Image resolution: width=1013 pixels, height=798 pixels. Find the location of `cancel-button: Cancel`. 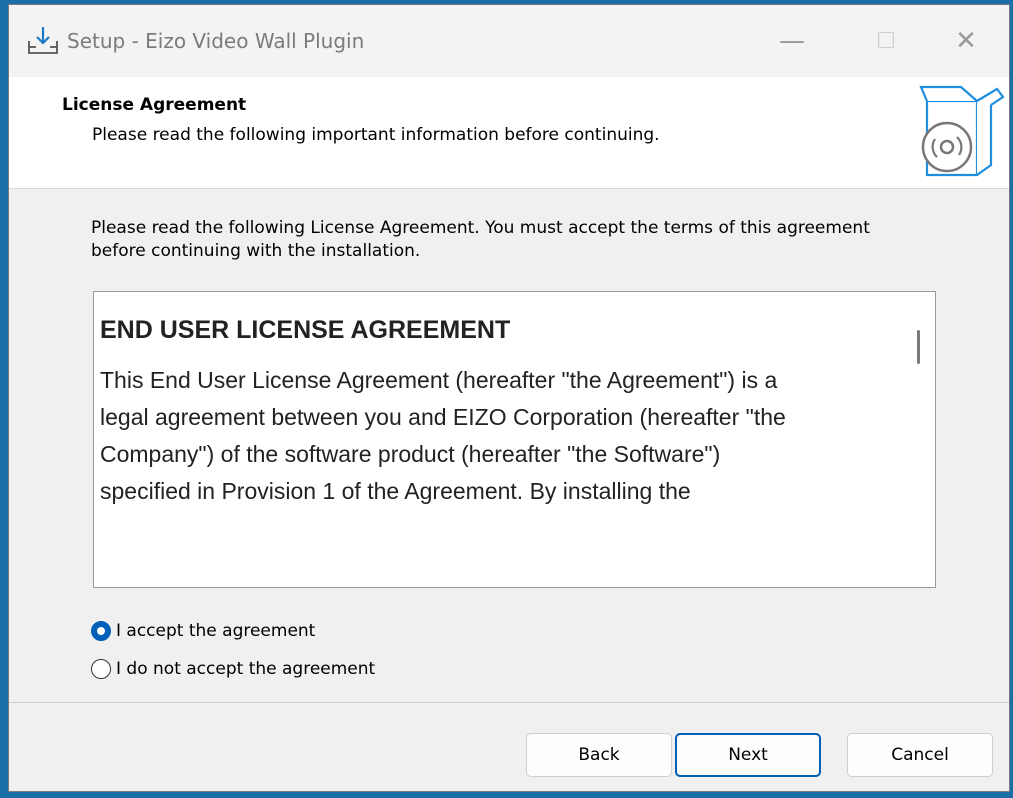

cancel-button: Cancel is located at coordinates (920, 755).